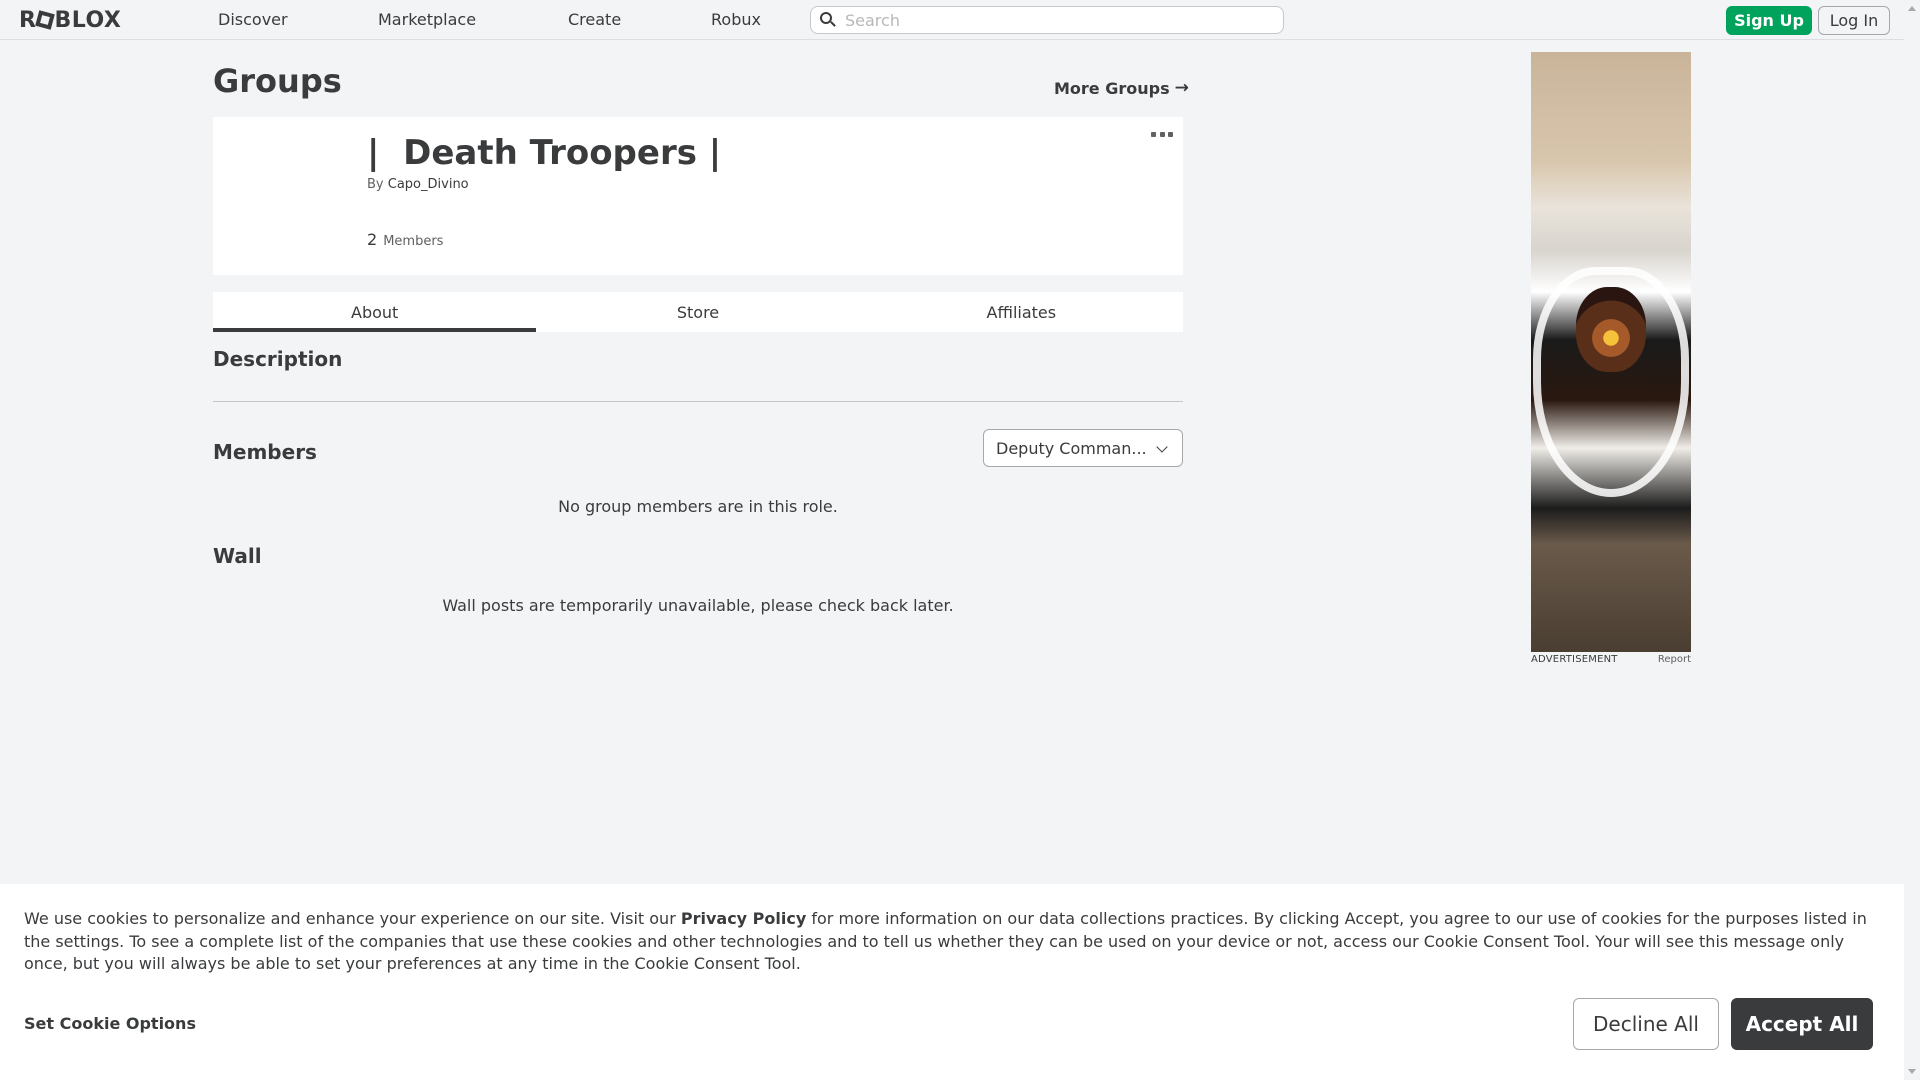  Describe the element at coordinates (1162, 447) in the screenshot. I see `chevron-down-icon` at that location.